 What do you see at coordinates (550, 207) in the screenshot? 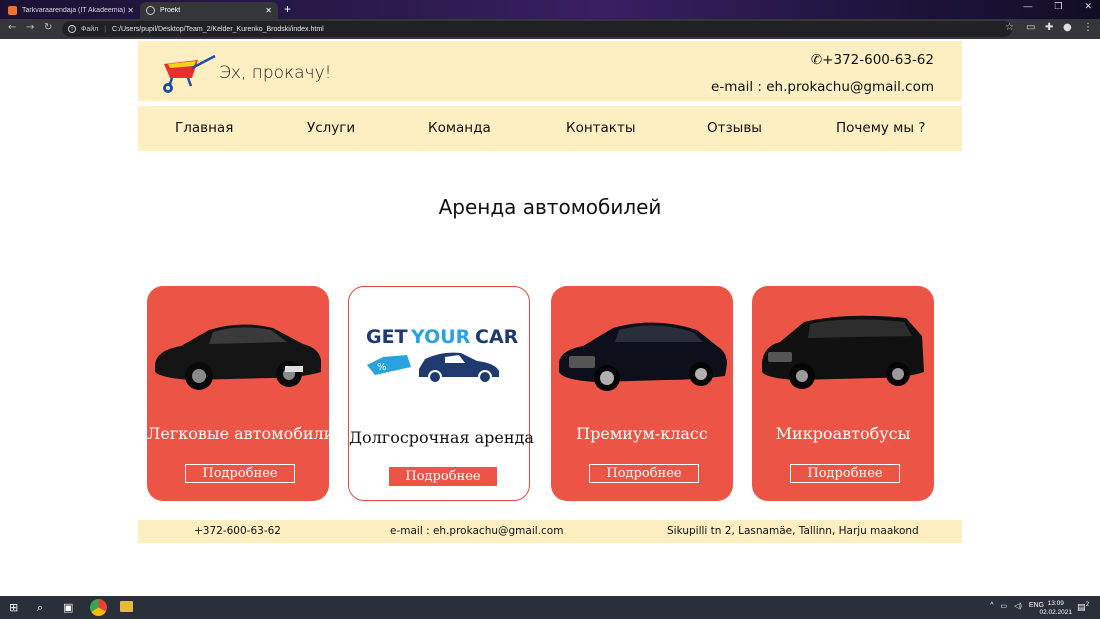
I see `page-title: Аренда автомобилей` at bounding box center [550, 207].